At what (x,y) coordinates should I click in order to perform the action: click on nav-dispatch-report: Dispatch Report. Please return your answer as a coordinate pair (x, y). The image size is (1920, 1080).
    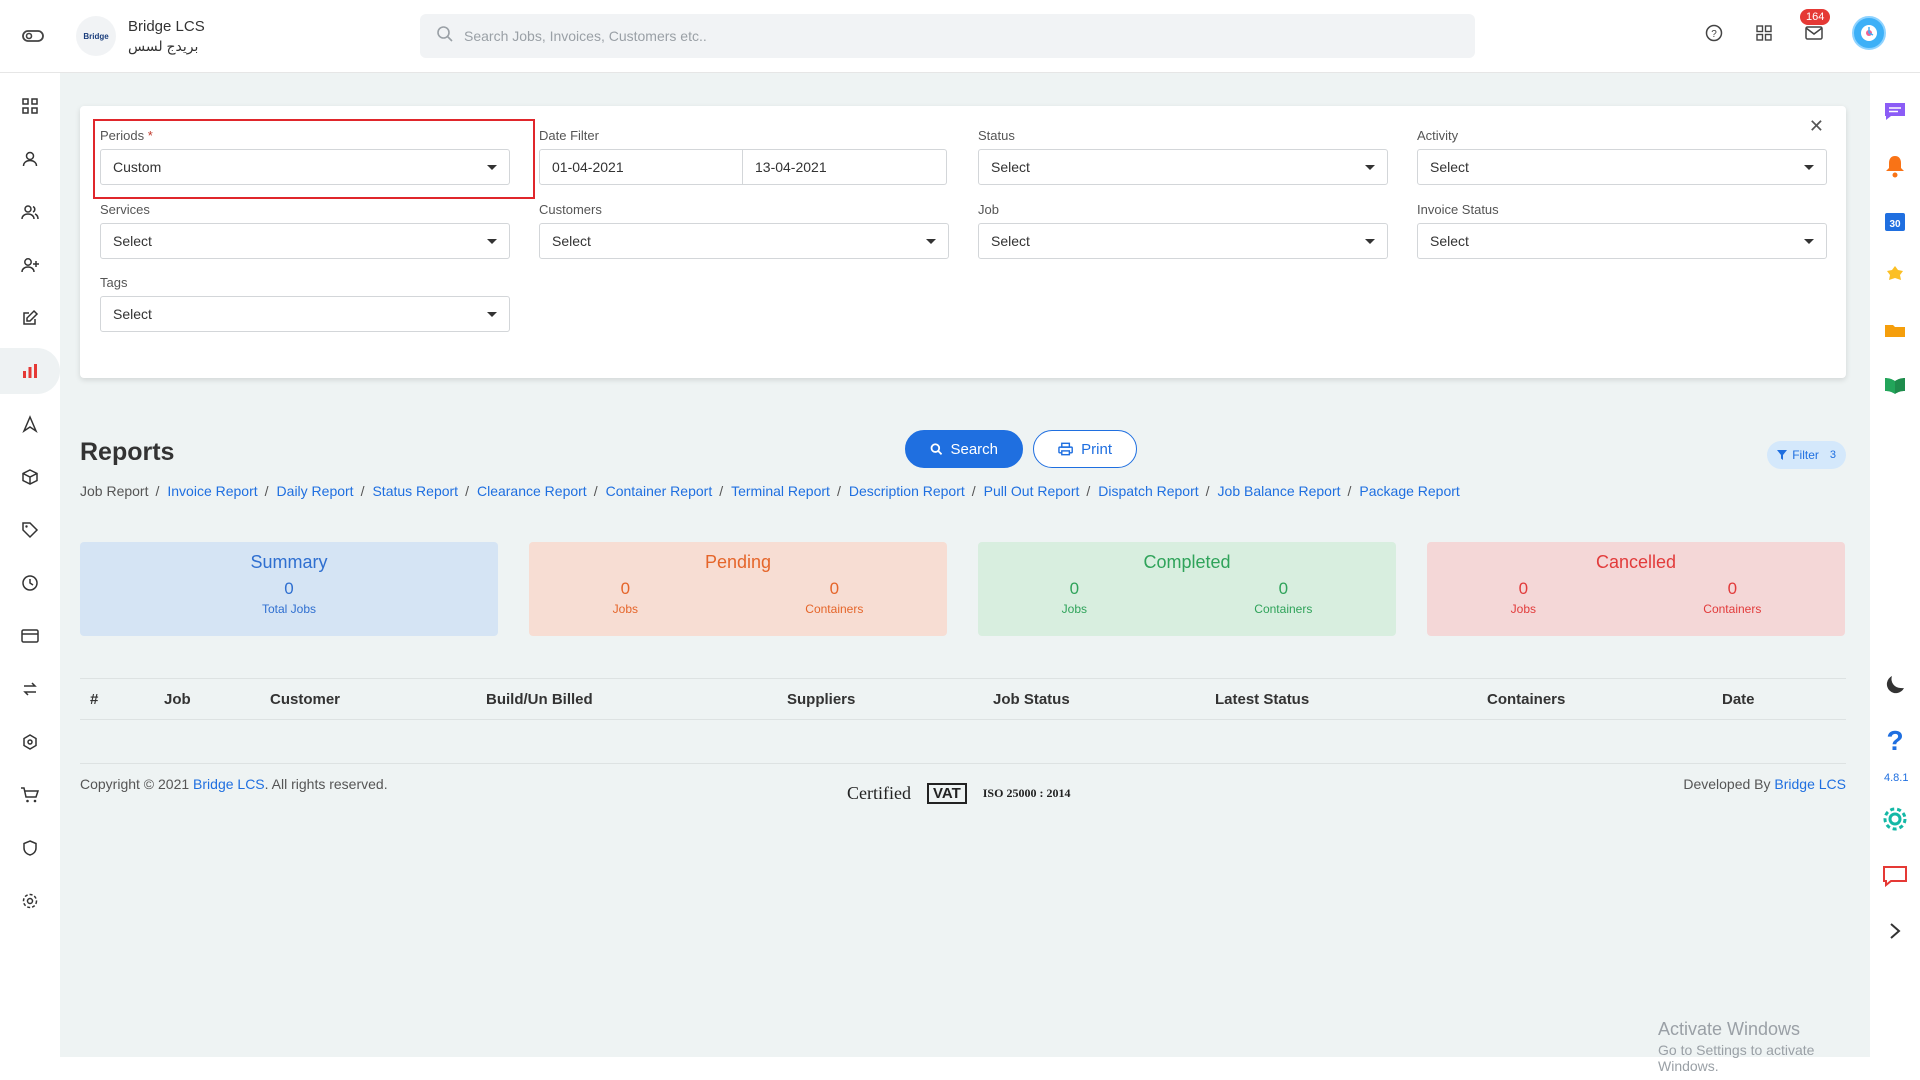
    Looking at the image, I should click on (1148, 491).